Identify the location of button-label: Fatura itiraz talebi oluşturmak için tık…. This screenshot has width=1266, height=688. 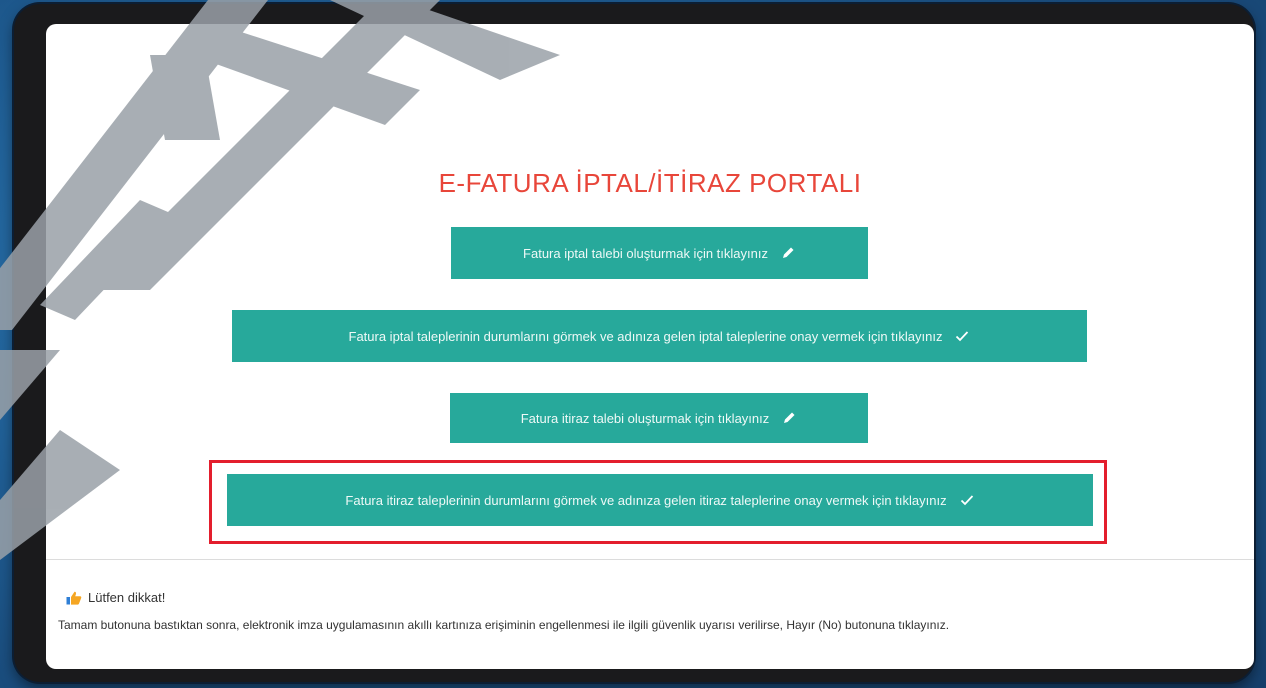
(645, 418).